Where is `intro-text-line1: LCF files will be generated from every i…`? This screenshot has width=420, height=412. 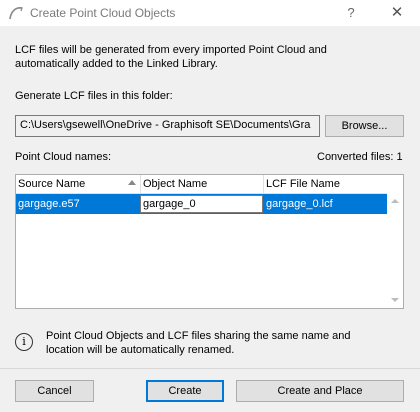
intro-text-line1: LCF files will be generated from every i… is located at coordinates (171, 50).